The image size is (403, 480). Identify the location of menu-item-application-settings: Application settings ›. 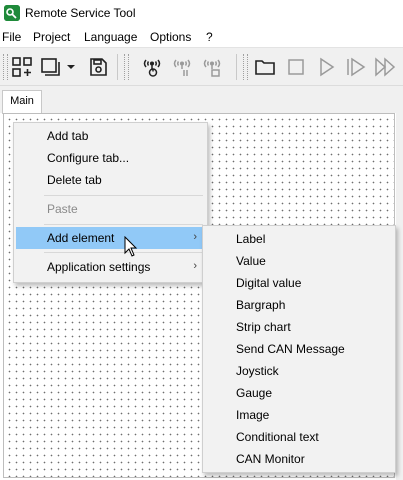
(110, 267).